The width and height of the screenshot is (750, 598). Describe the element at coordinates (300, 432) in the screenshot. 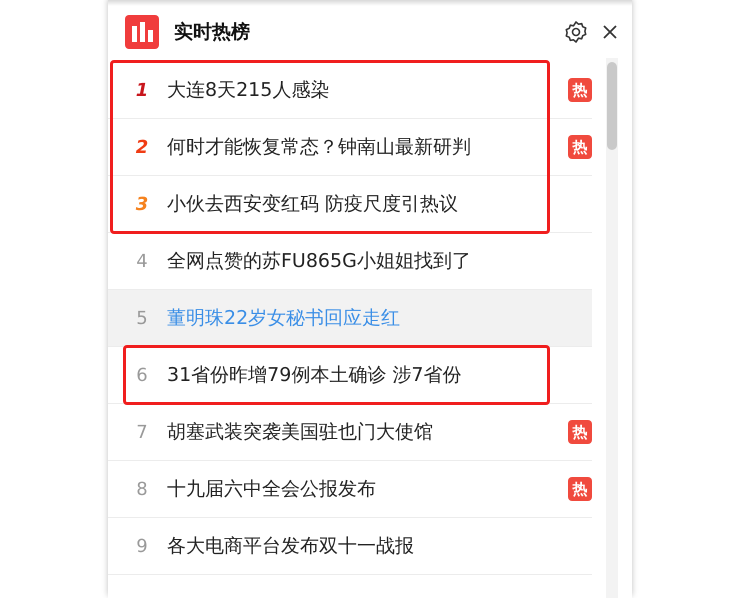

I see `headline-text: 胡塞武装突袭美国驻也门大使馆` at that location.